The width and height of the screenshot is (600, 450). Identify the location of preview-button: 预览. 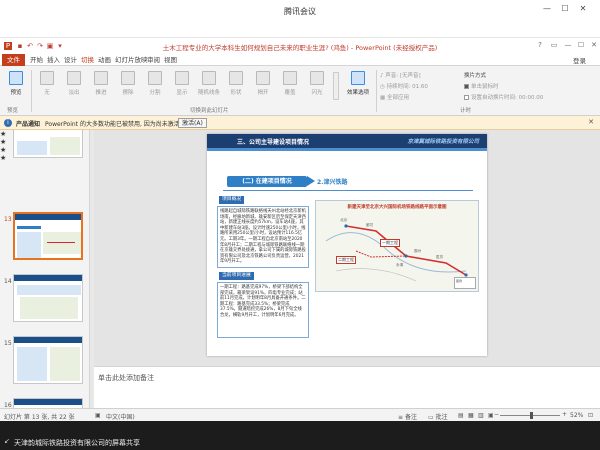
(16, 86).